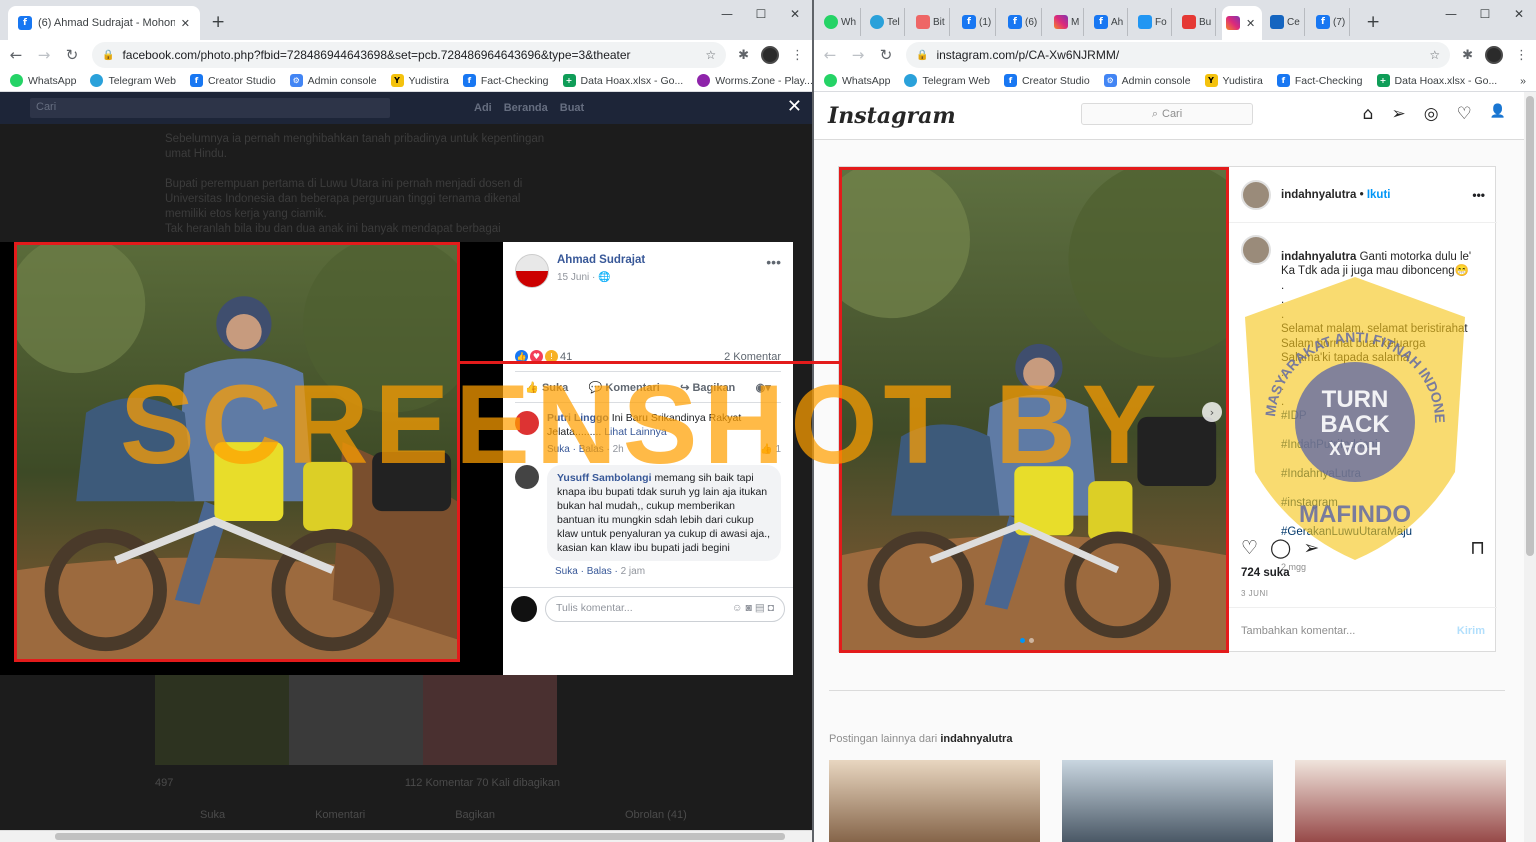  What do you see at coordinates (1023, 22) in the screenshot?
I see `browser-tab: f (6)` at bounding box center [1023, 22].